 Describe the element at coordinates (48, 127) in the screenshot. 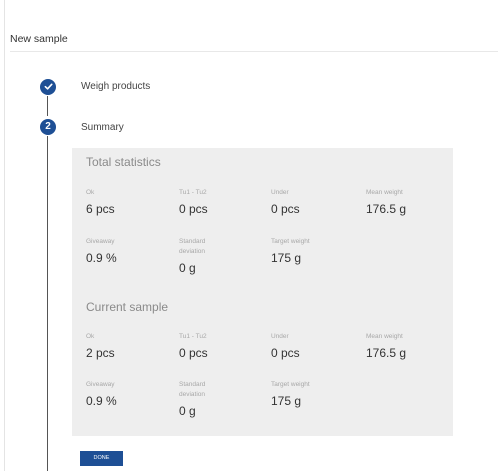

I see `step-2-active-indicator: 2` at that location.